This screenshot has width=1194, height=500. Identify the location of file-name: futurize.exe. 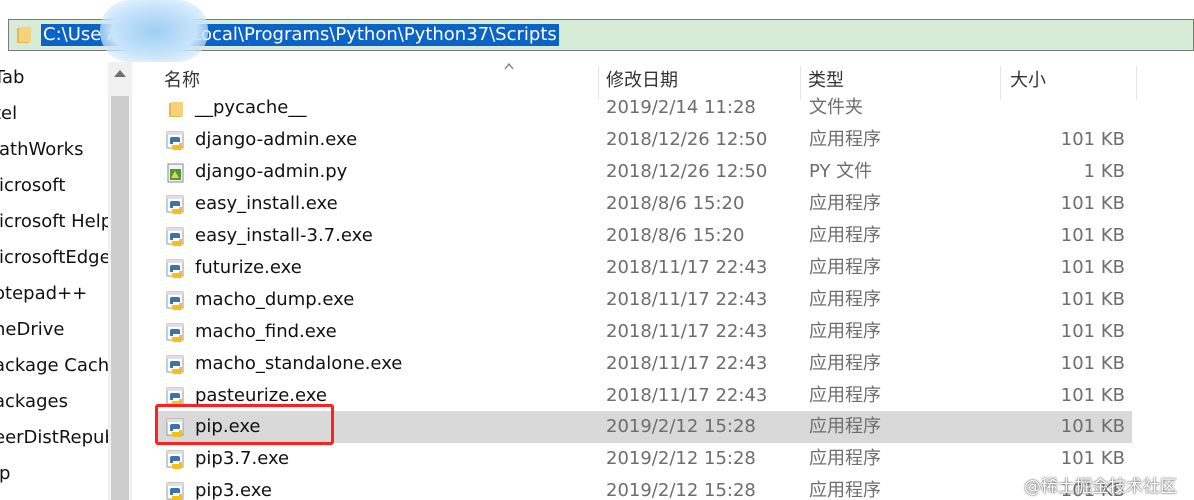
(248, 267).